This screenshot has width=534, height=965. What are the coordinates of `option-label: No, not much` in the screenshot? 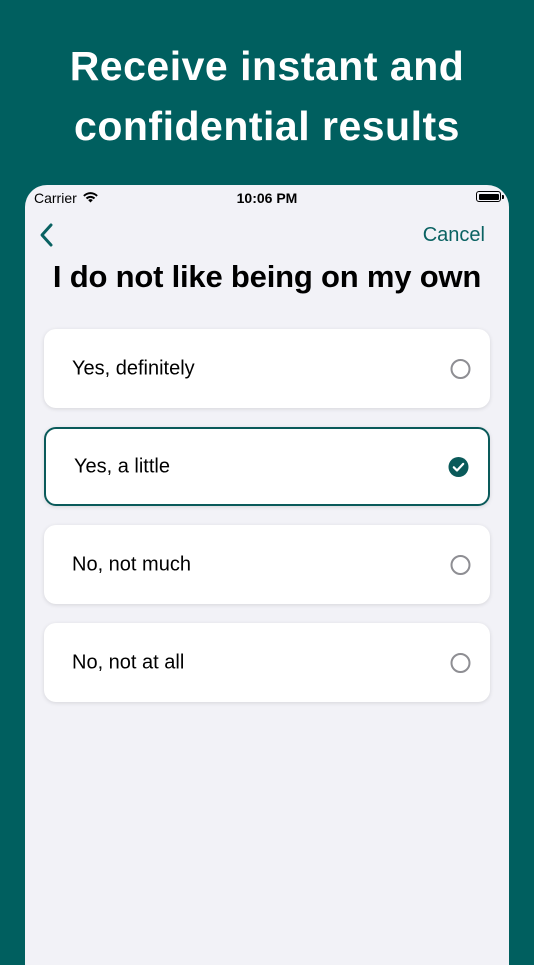 It's located at (131, 564).